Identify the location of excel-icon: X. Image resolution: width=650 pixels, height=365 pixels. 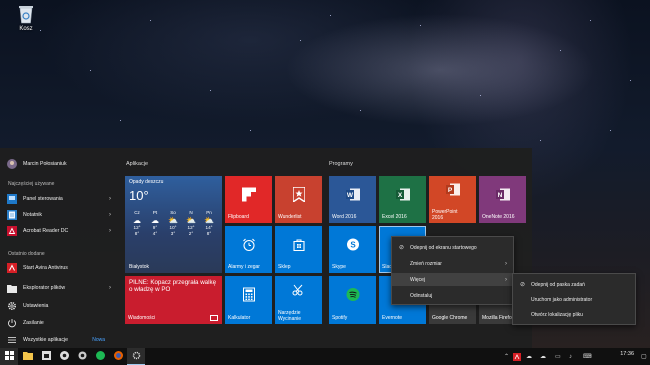
(402, 196).